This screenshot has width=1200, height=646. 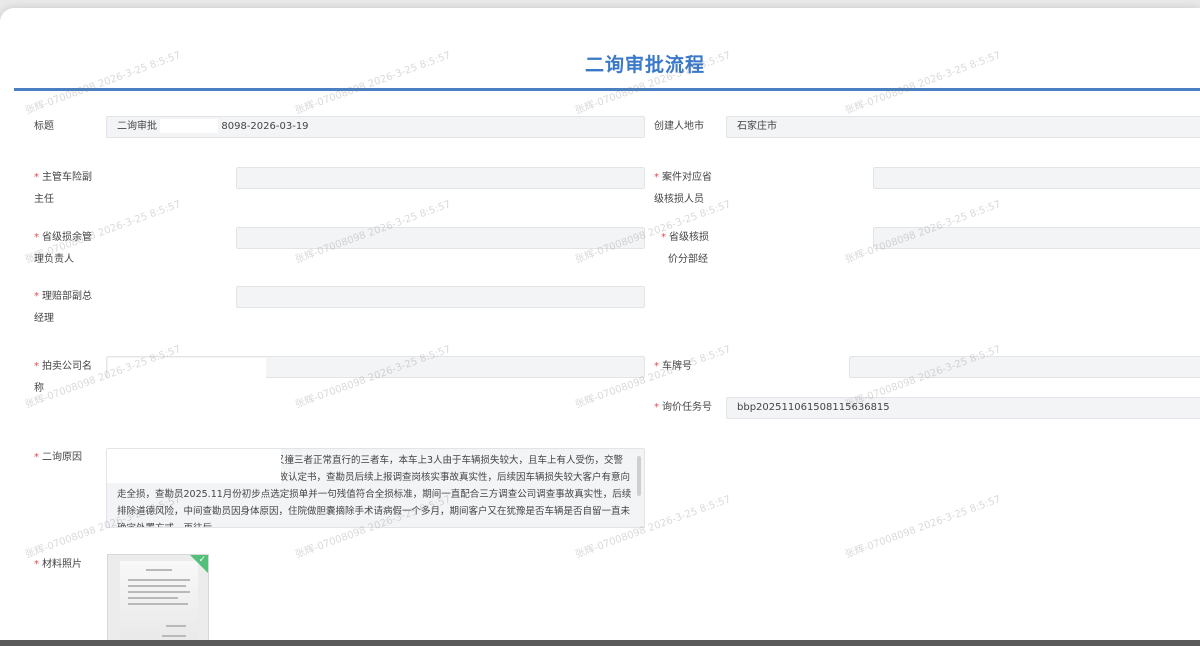 What do you see at coordinates (375, 127) in the screenshot?
I see `title-field: 二询审批 8098-2026-03-19` at bounding box center [375, 127].